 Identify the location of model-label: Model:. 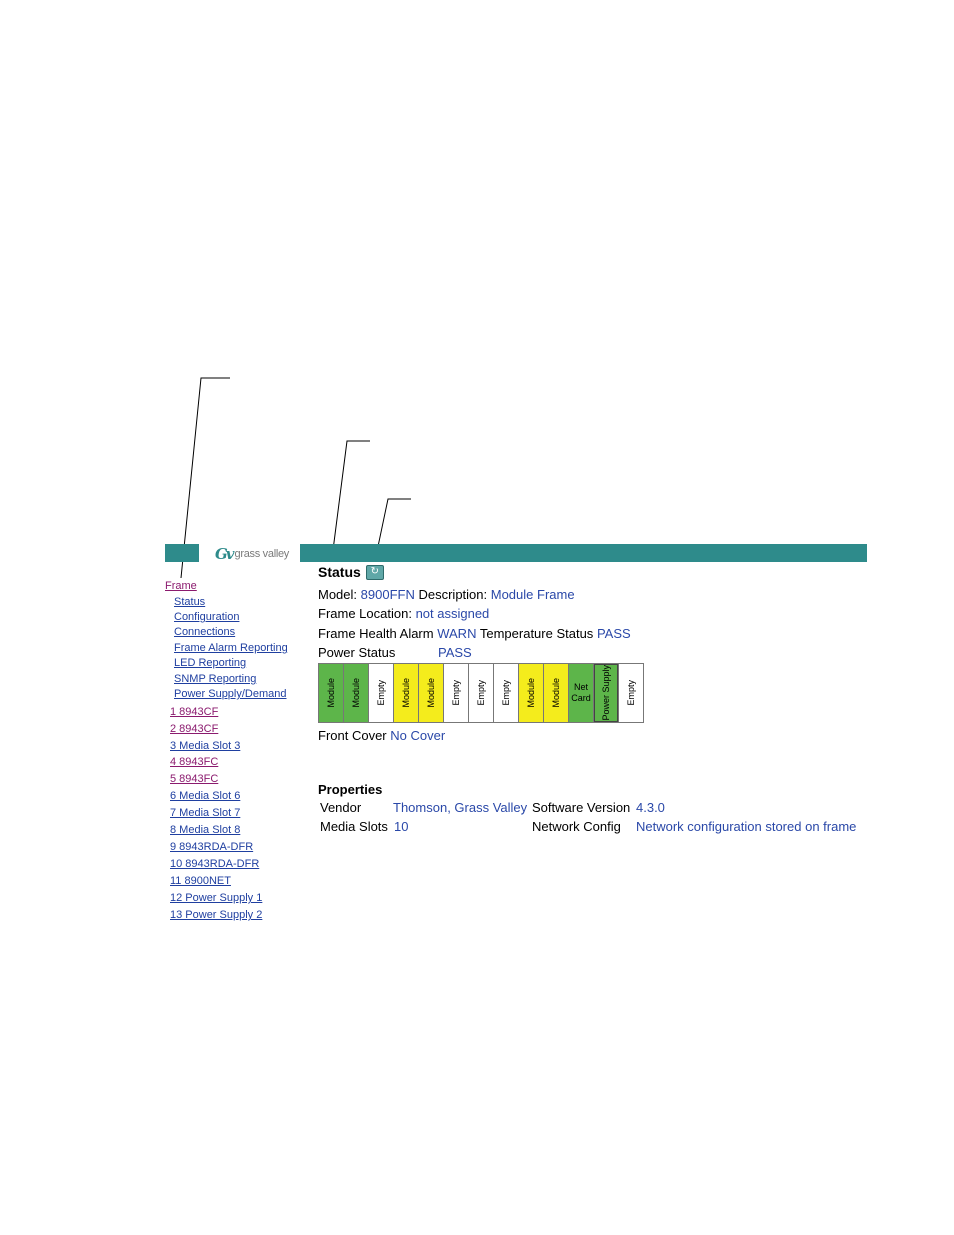
(338, 594).